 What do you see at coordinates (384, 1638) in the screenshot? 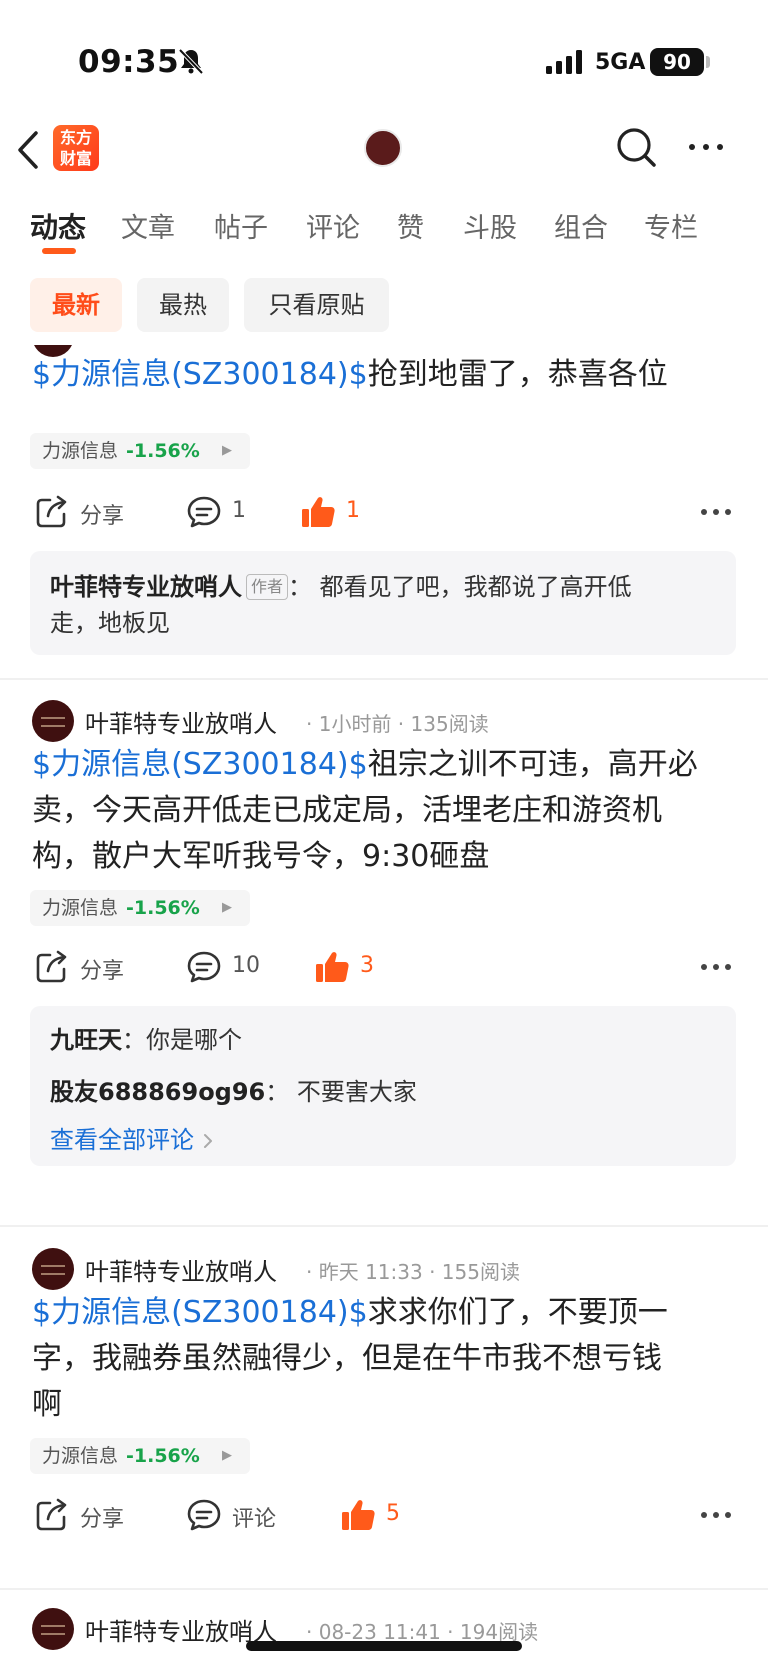
I see `post-card: 叶菲特专业放哨人 · 08-23 11:41 · 194阅读` at bounding box center [384, 1638].